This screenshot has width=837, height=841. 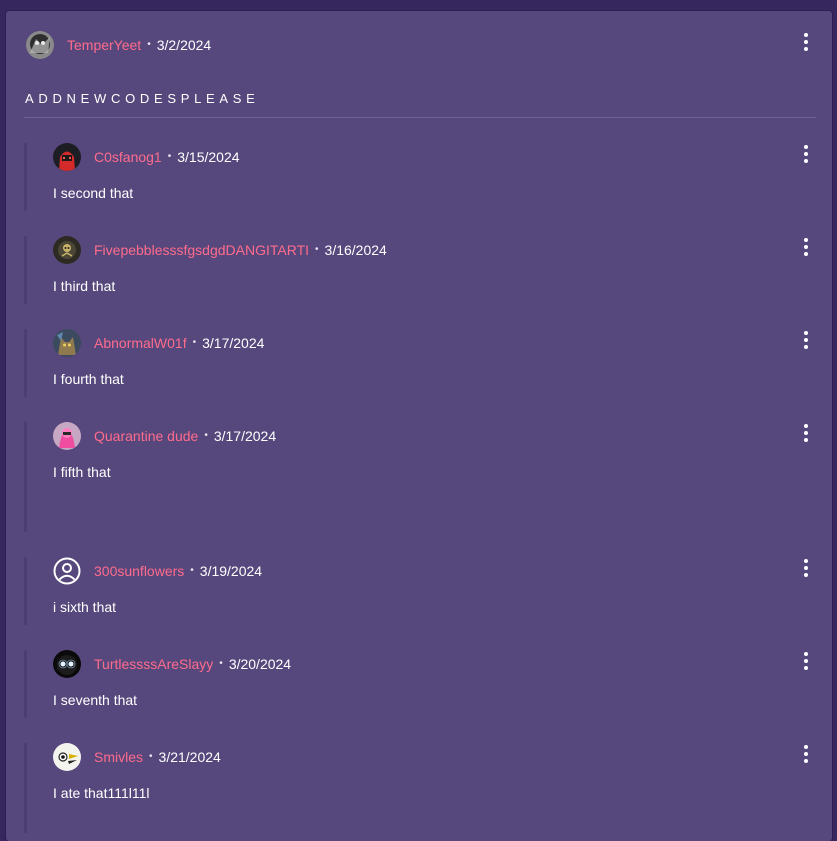 I want to click on reply-username: Quarantine dude, so click(x=146, y=436).